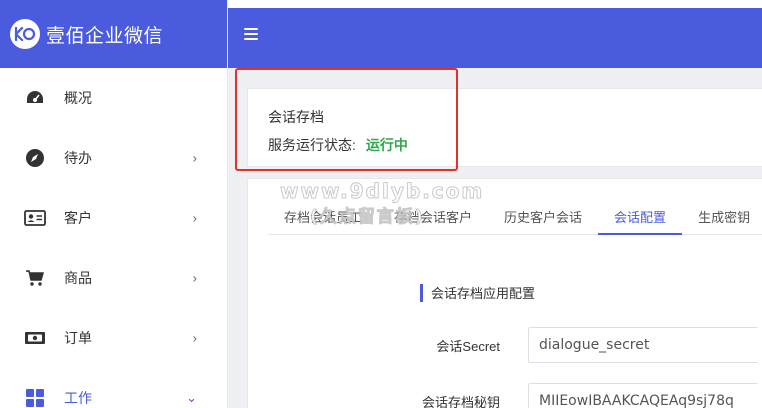  I want to click on tab-session-config: 会话配置, so click(640, 216).